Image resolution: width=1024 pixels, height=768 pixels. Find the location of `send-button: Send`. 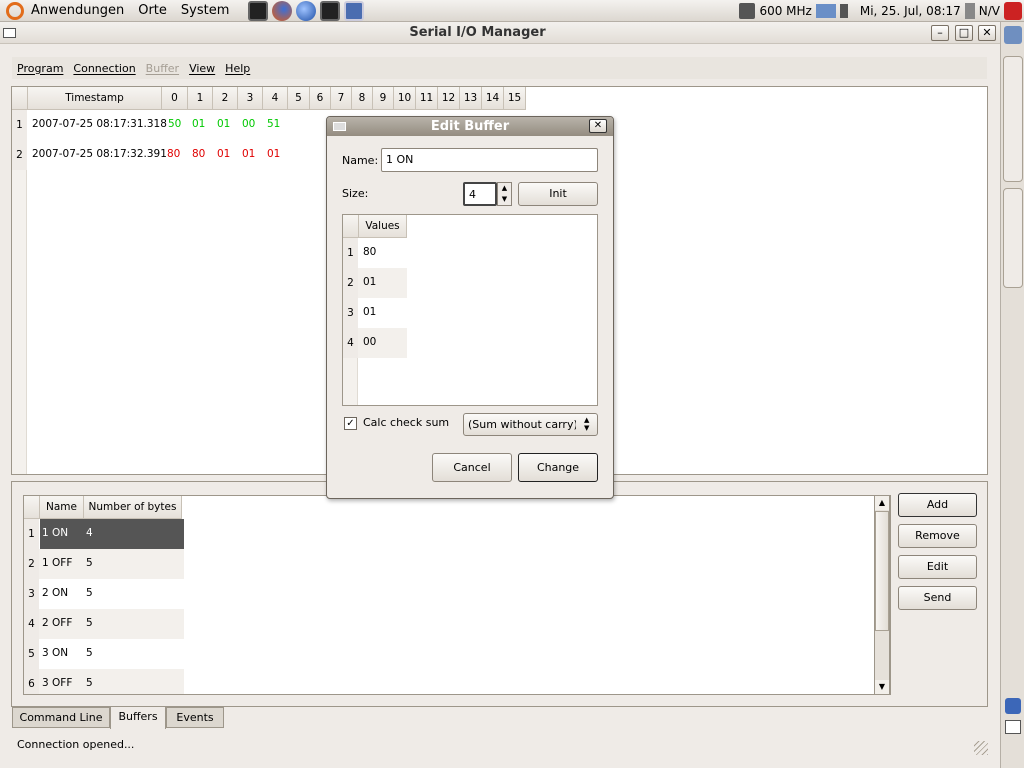

send-button: Send is located at coordinates (937, 598).